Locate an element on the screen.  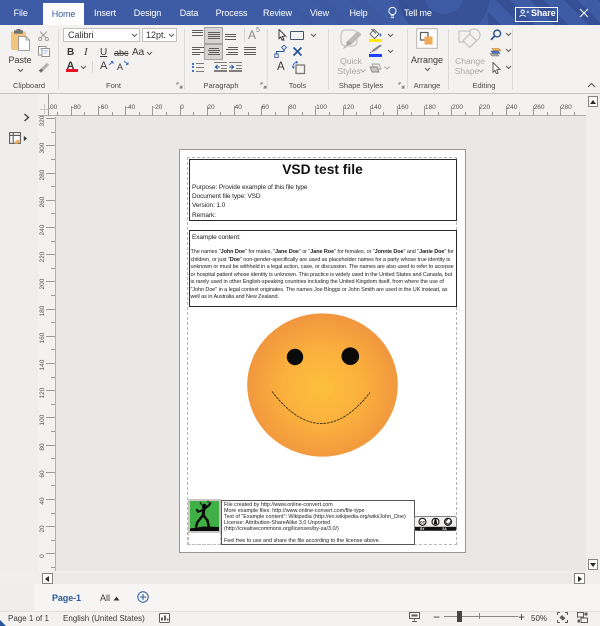
svg-text: SA is located at coordinates (444, 529).